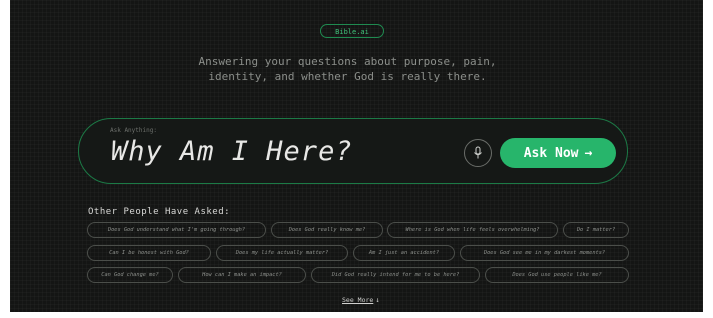 This screenshot has height=318, width=713. What do you see at coordinates (377, 300) in the screenshot?
I see `arrow-down-icon: ↓` at bounding box center [377, 300].